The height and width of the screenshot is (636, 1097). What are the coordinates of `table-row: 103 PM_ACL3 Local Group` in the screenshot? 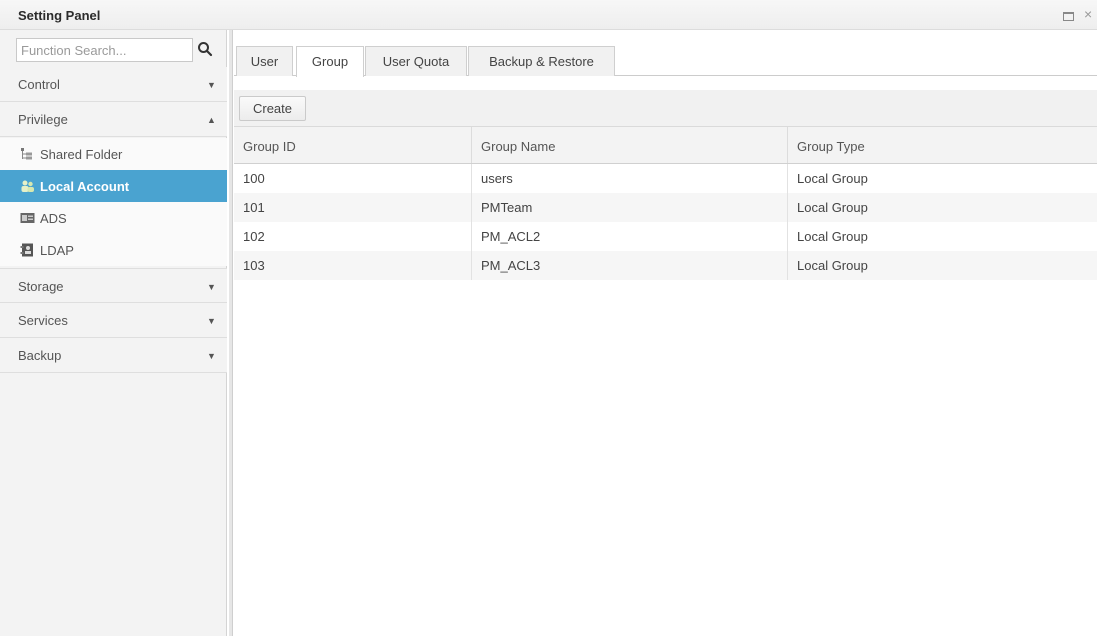 It's located at (665, 265).